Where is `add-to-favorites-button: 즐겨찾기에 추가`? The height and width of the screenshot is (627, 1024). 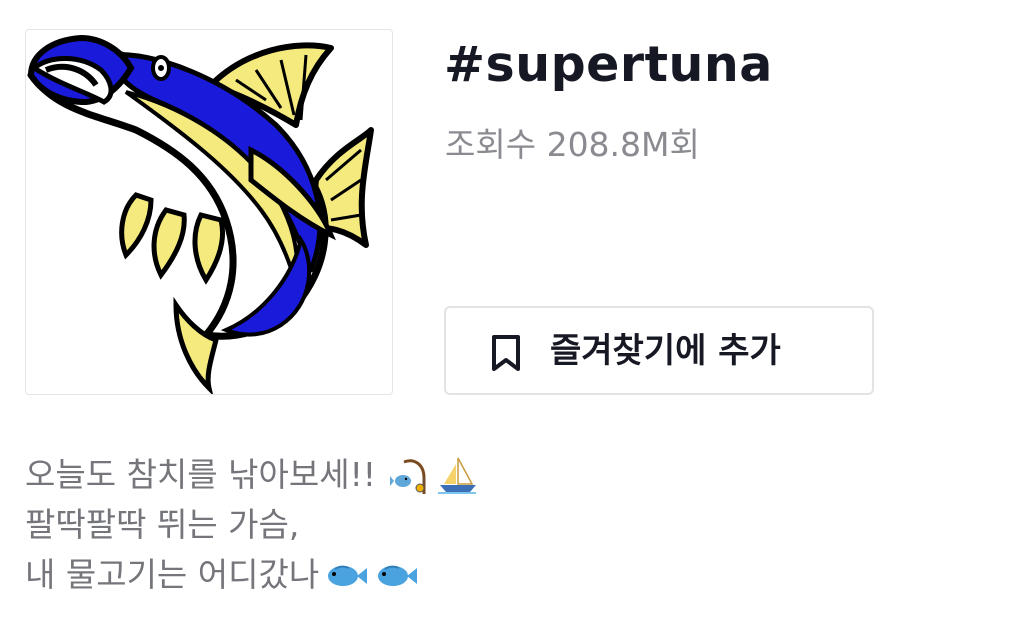
add-to-favorites-button: 즐겨찾기에 추가 is located at coordinates (659, 350).